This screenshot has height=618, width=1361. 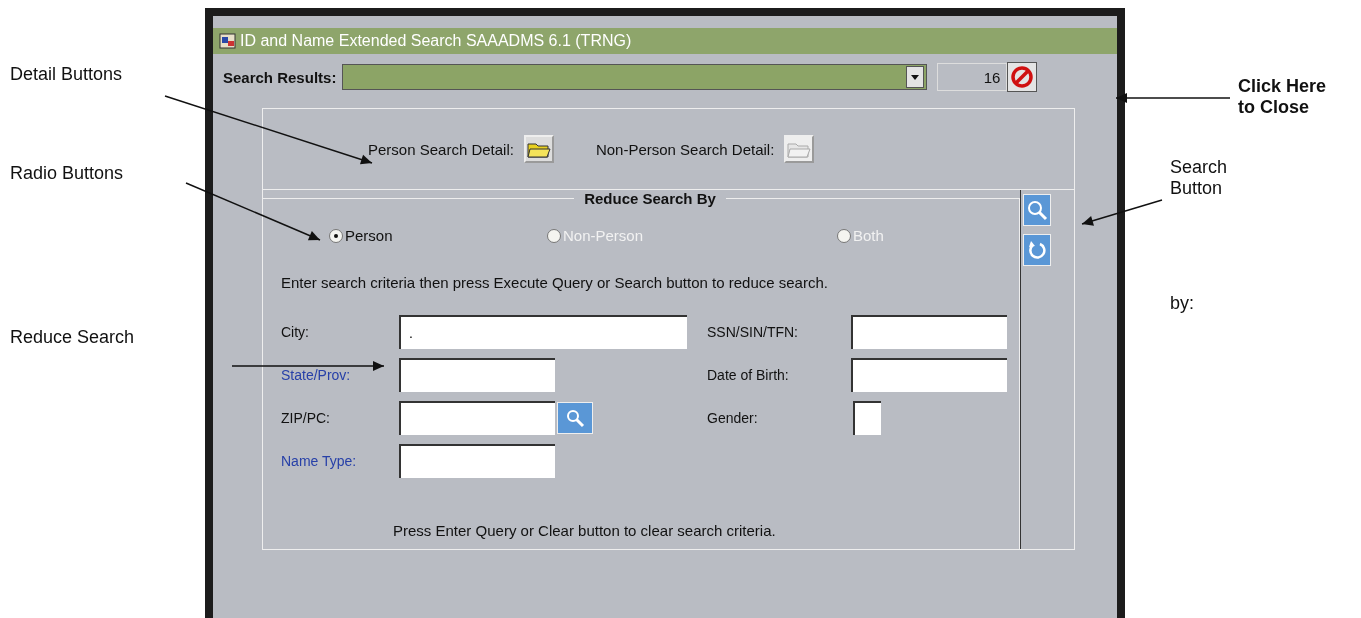 What do you see at coordinates (67, 173) in the screenshot?
I see `callout-label: Radio Buttons` at bounding box center [67, 173].